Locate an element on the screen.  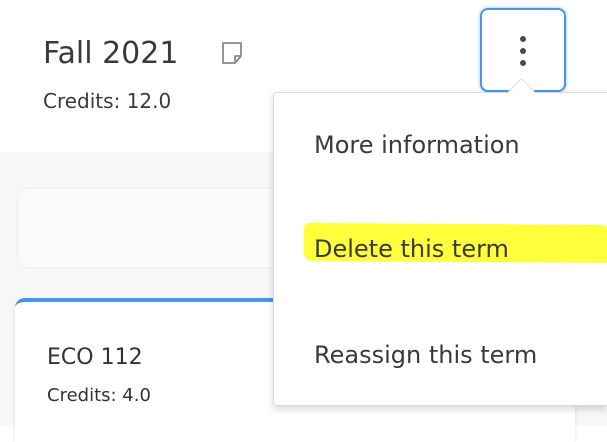
note-icon is located at coordinates (232, 53).